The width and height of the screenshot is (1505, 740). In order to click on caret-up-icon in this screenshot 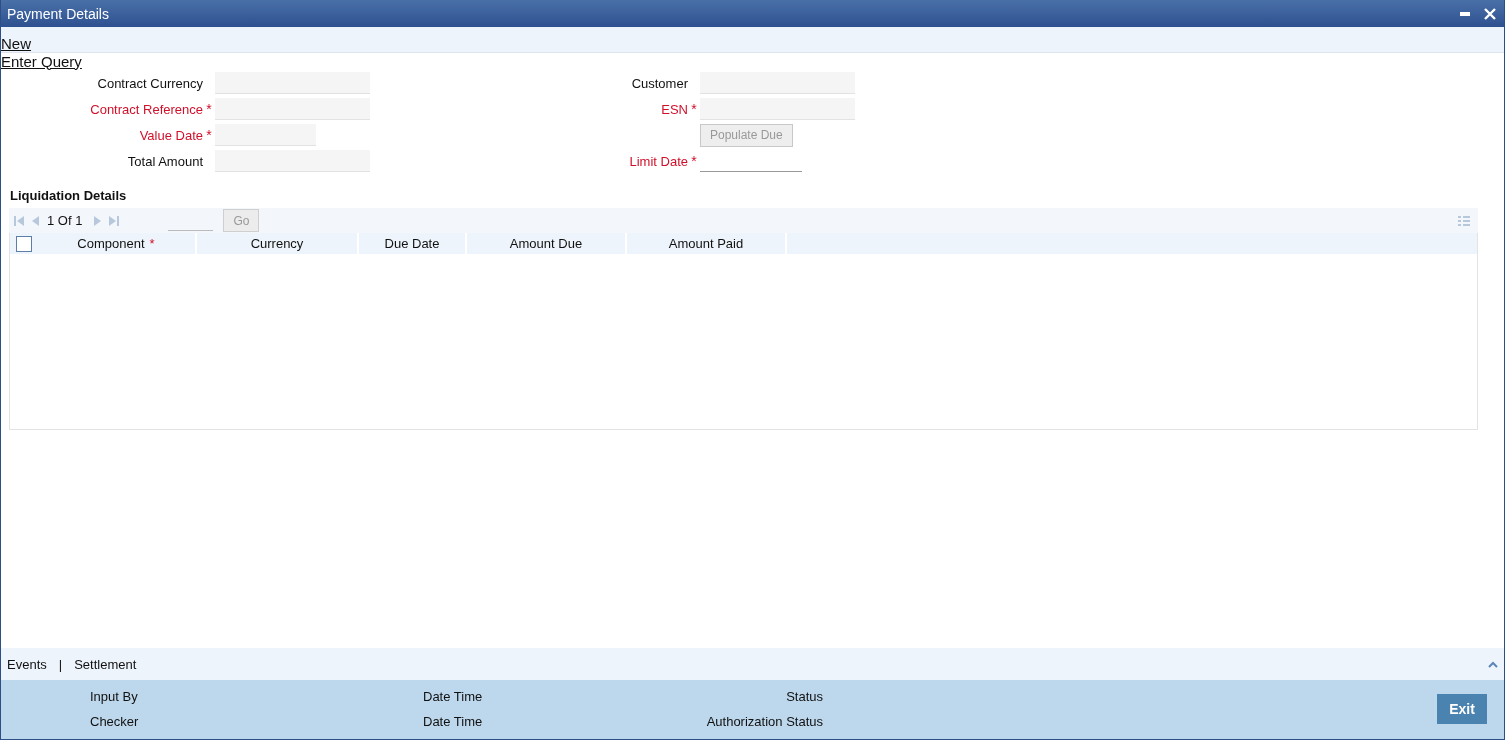, I will do `click(1493, 664)`.